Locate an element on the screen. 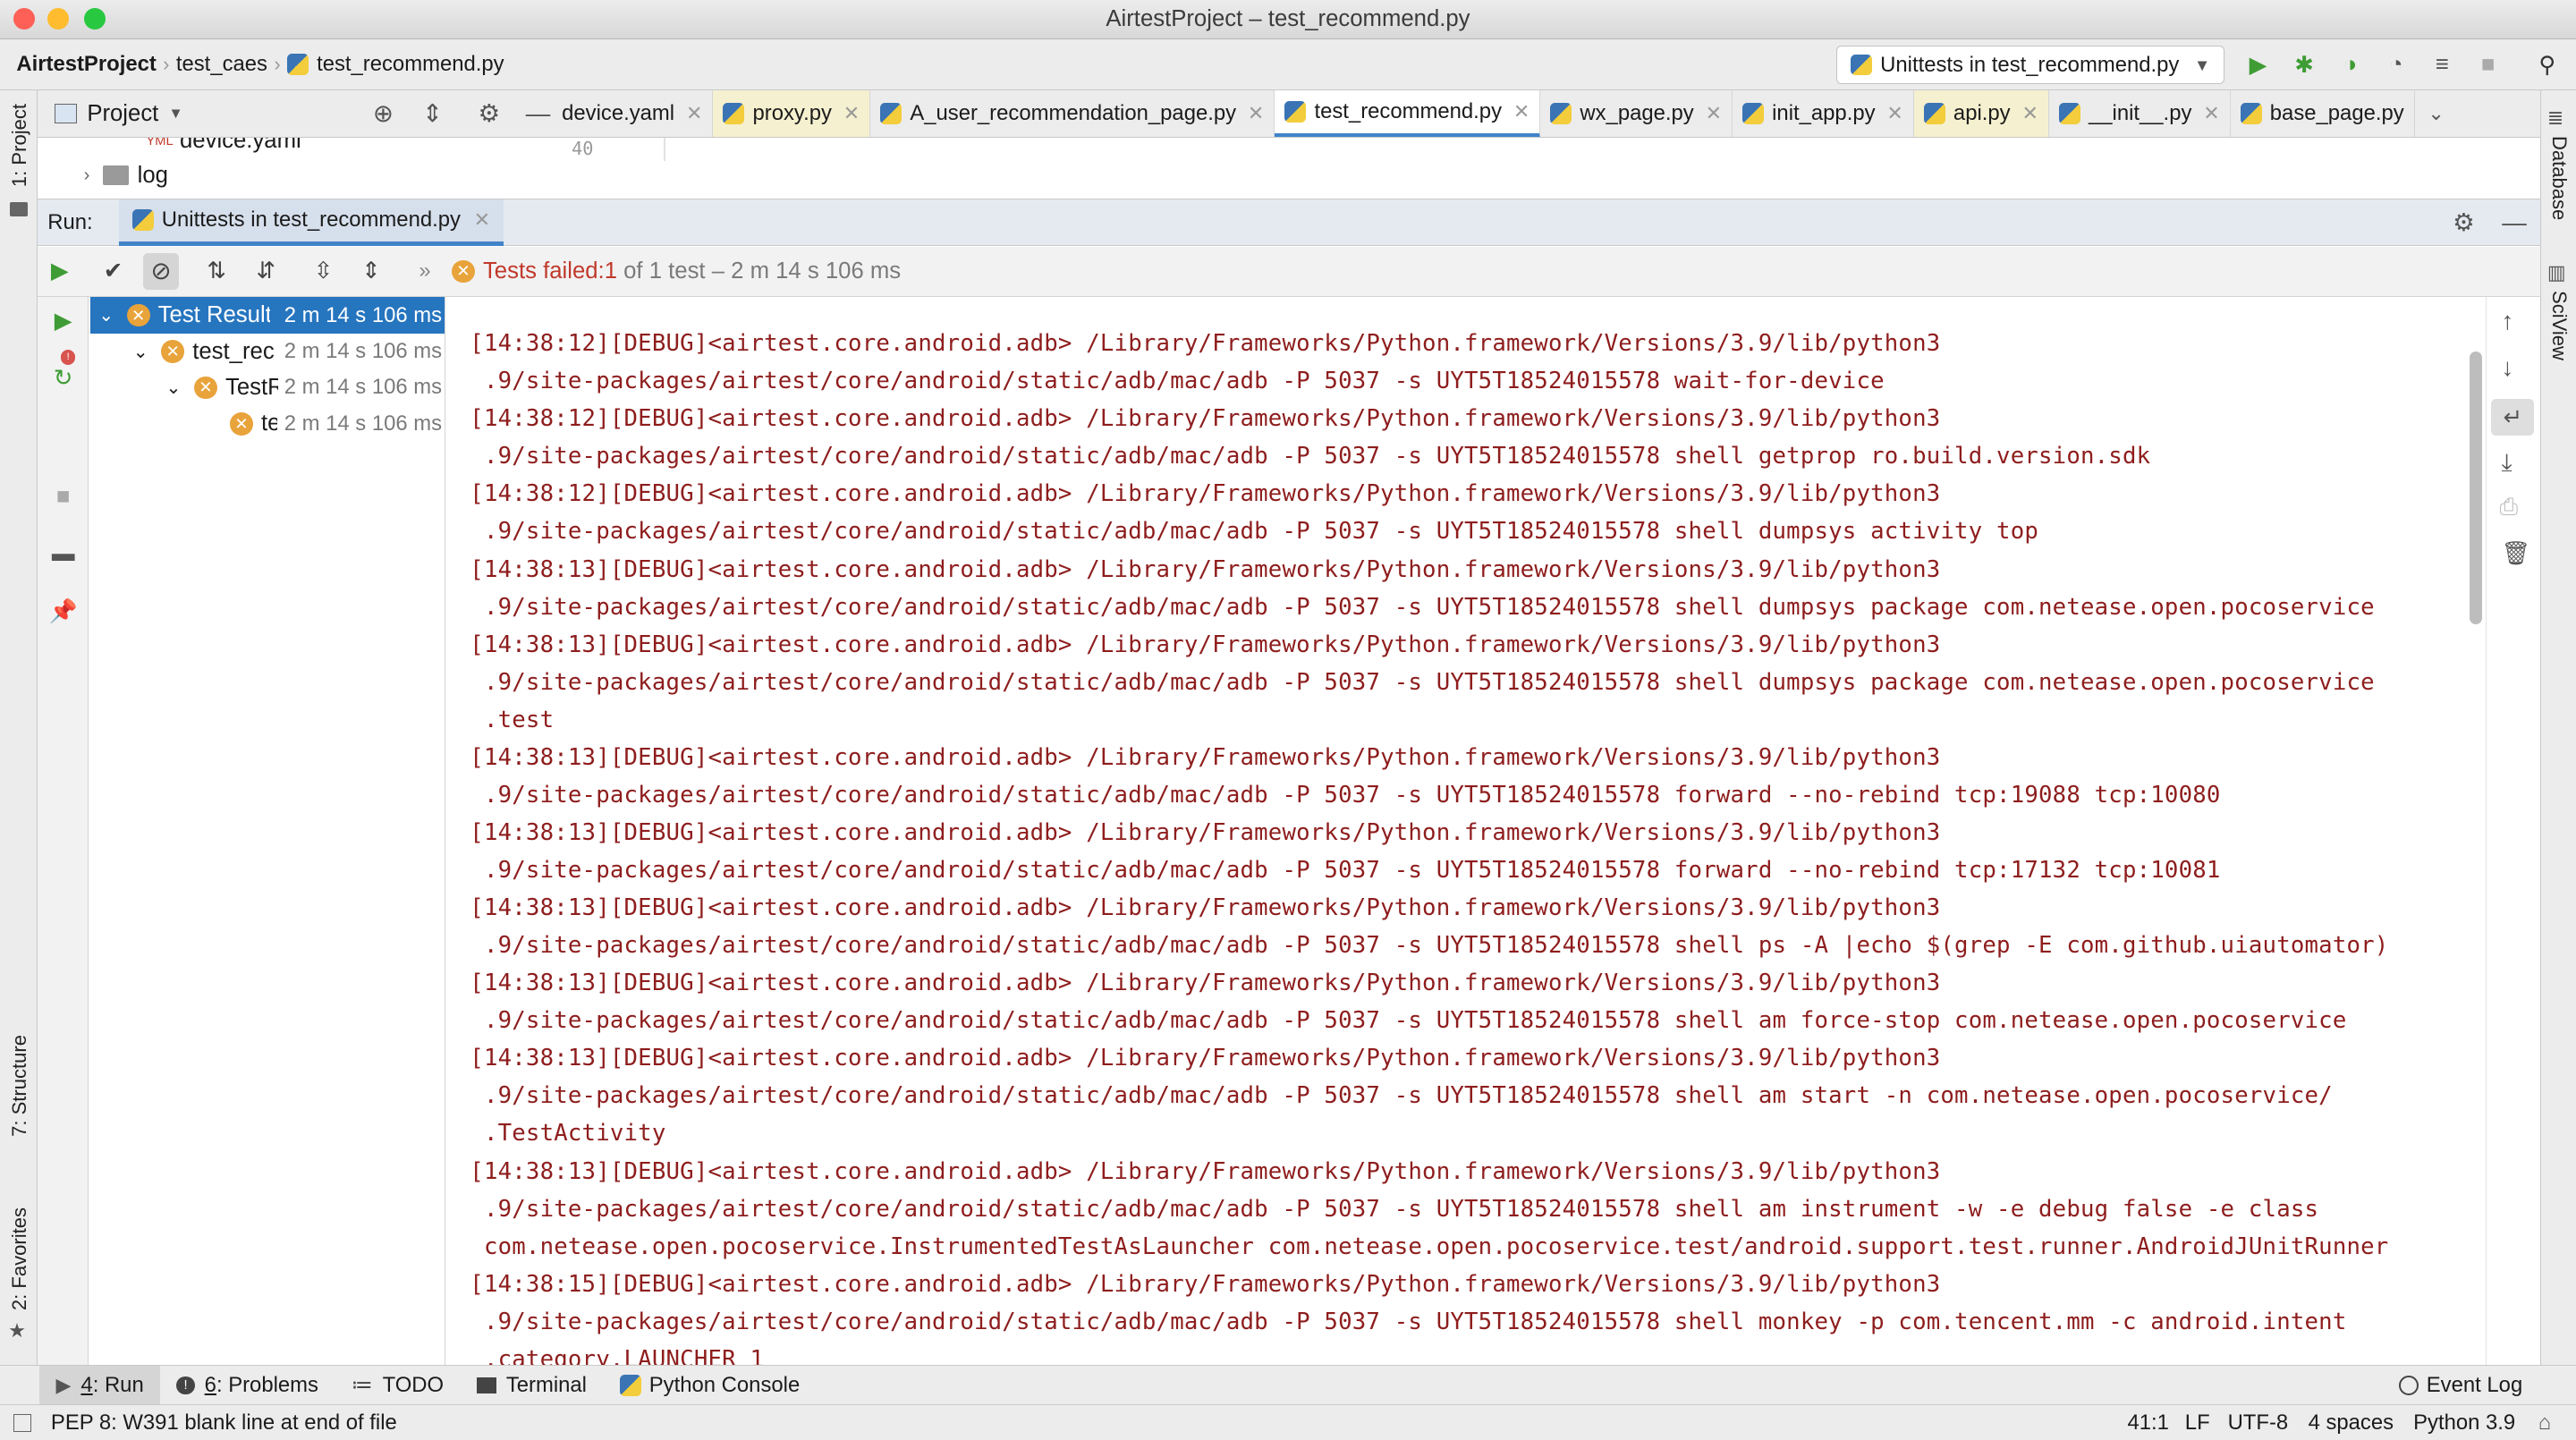 The image size is (2576, 1440). run-all-icon: ≡ is located at coordinates (2442, 65).